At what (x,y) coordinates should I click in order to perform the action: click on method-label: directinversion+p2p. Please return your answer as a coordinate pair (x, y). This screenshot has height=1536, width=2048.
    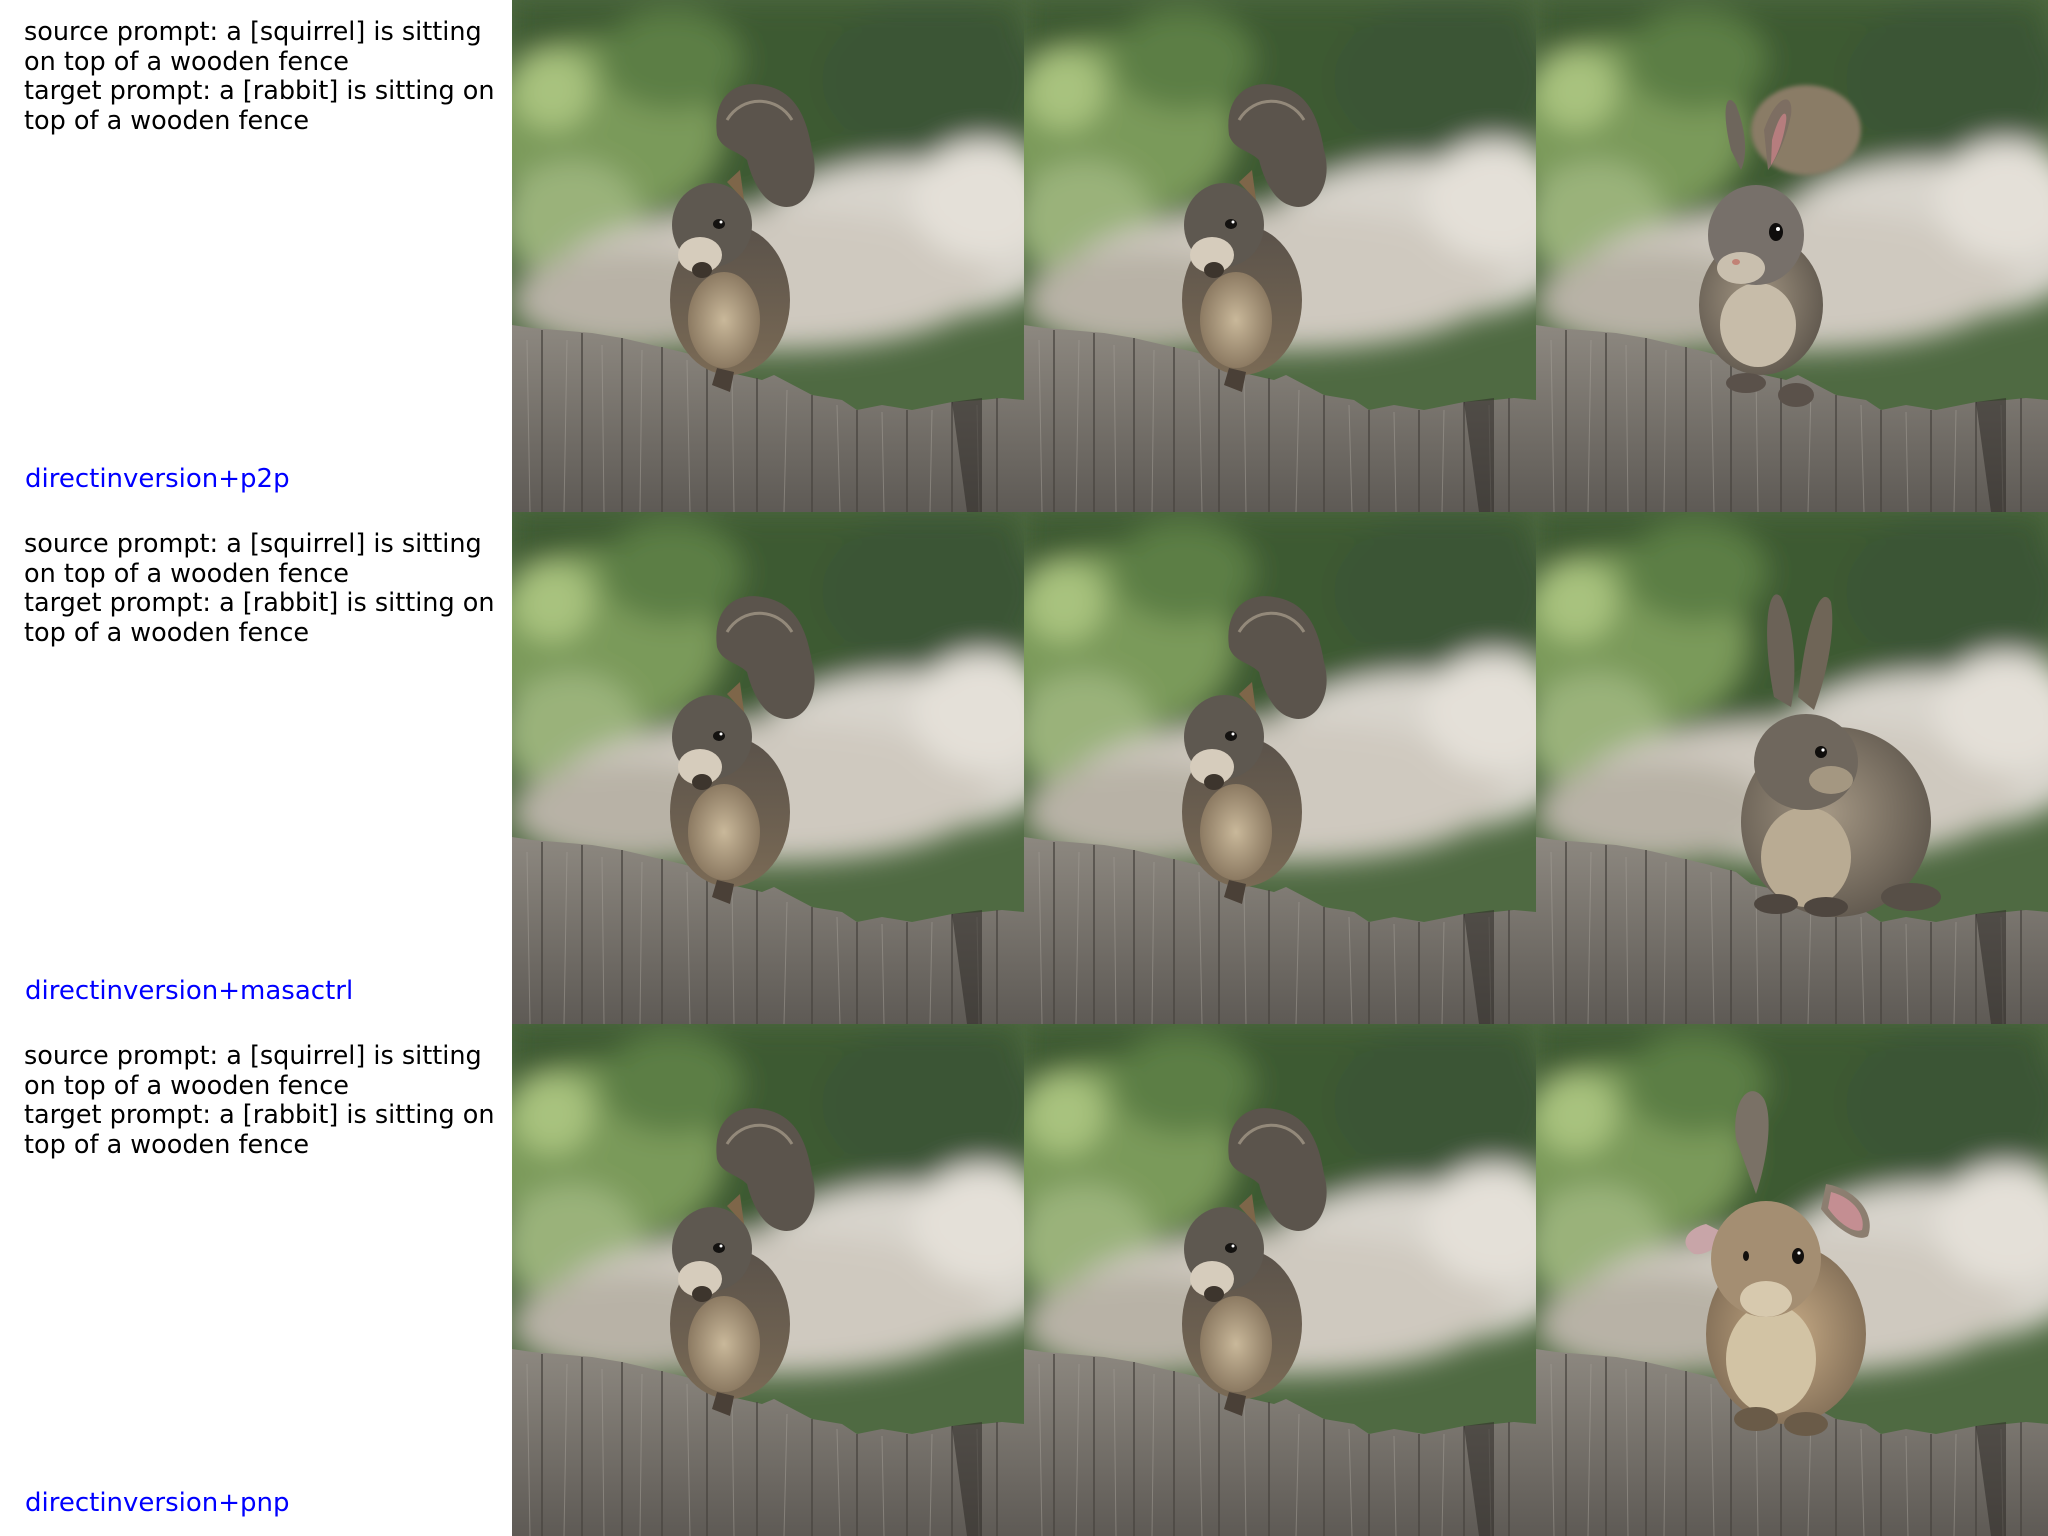
    Looking at the image, I should click on (157, 479).